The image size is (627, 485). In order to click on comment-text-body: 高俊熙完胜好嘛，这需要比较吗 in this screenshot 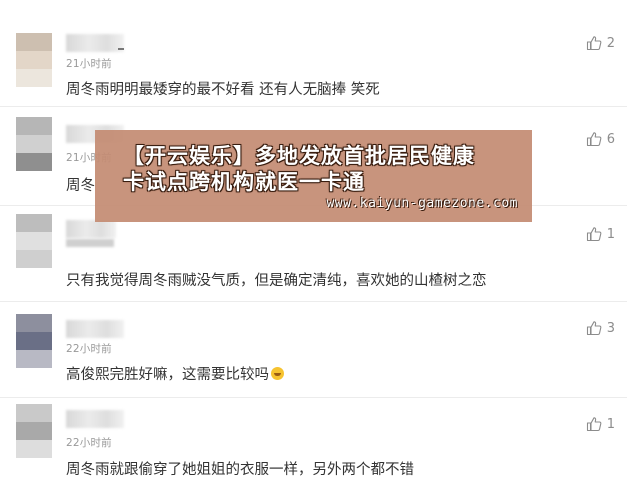, I will do `click(167, 375)`.